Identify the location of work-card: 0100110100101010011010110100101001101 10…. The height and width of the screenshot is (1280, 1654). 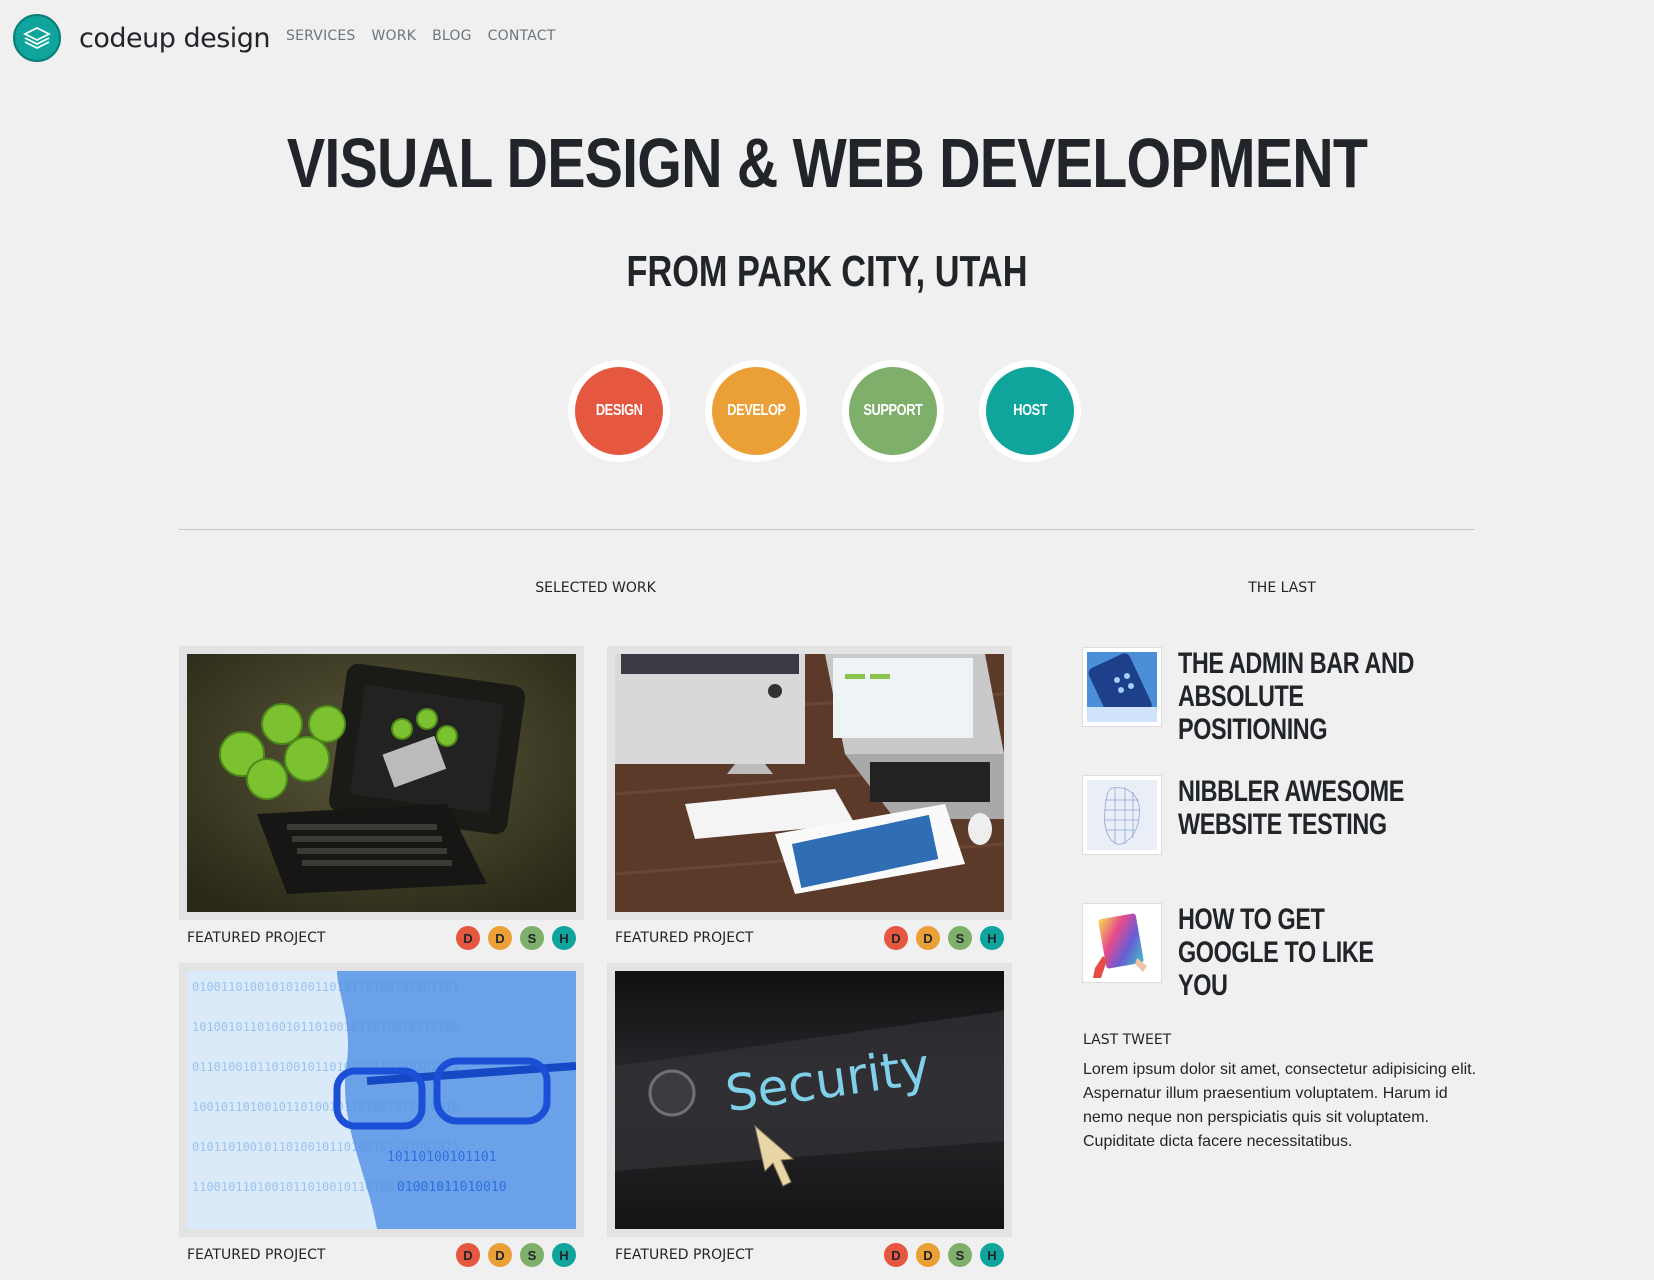
(381, 1118).